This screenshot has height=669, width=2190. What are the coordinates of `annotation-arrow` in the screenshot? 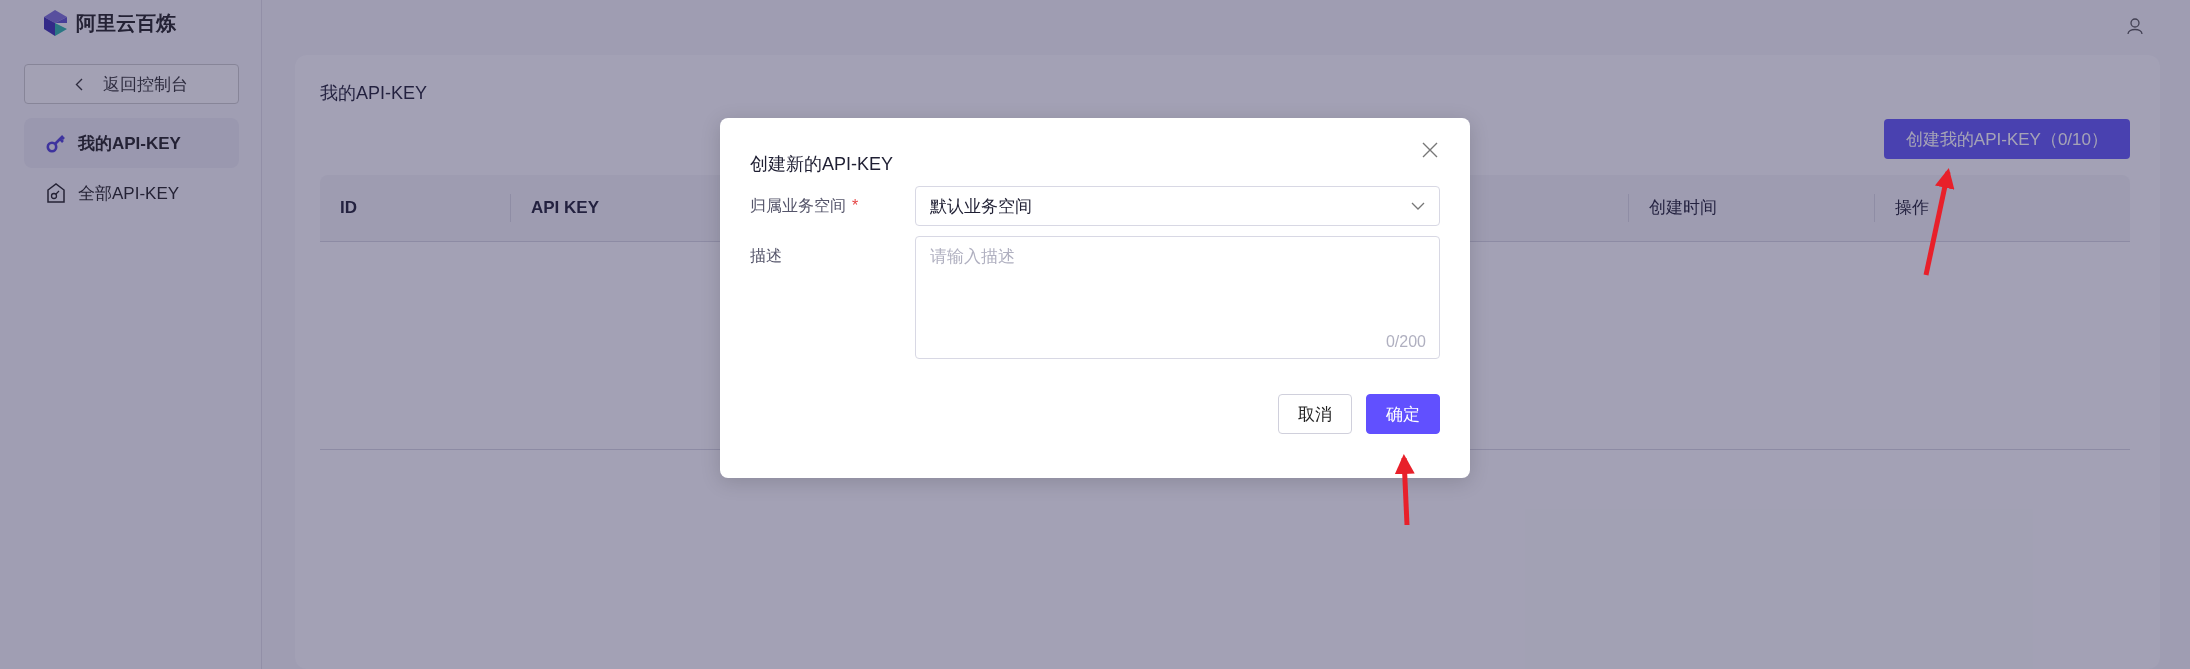 It's located at (1404, 490).